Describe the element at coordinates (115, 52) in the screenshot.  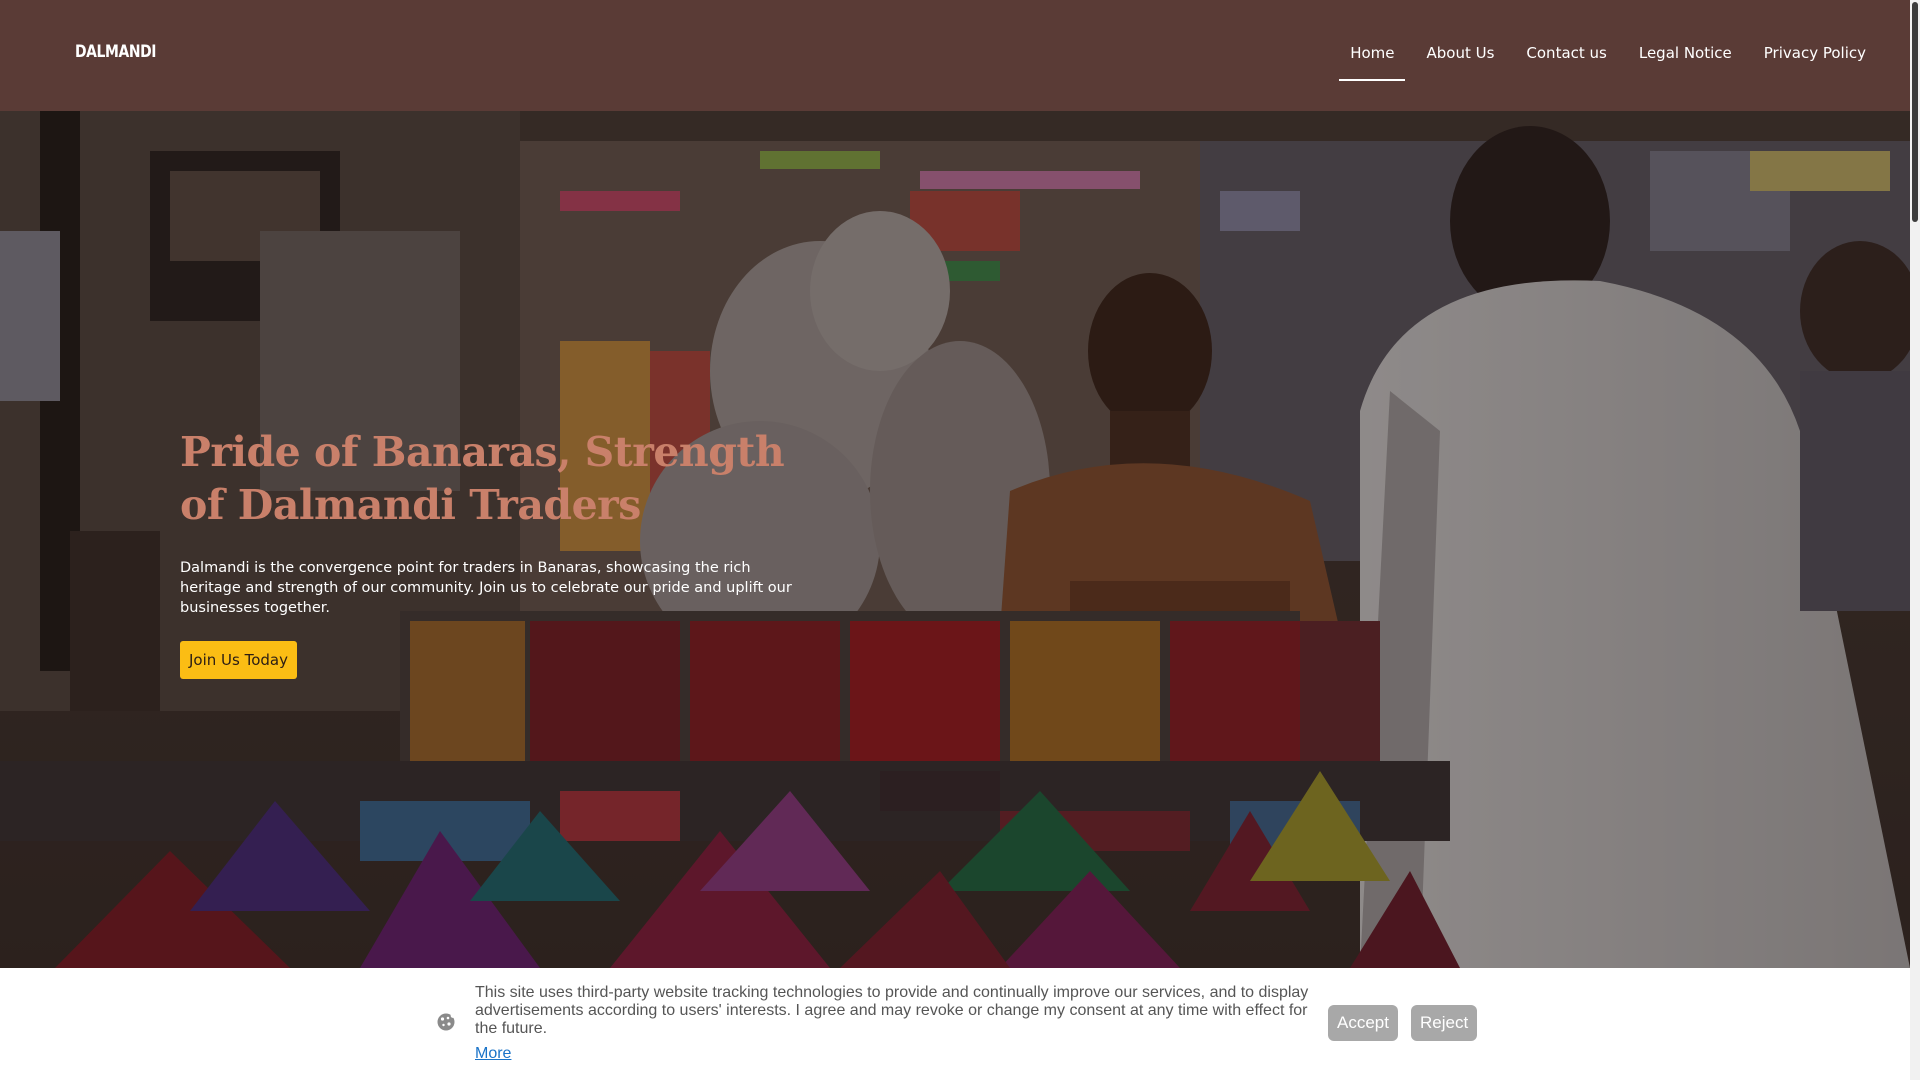
I see `site-logo: DALMANDI` at that location.